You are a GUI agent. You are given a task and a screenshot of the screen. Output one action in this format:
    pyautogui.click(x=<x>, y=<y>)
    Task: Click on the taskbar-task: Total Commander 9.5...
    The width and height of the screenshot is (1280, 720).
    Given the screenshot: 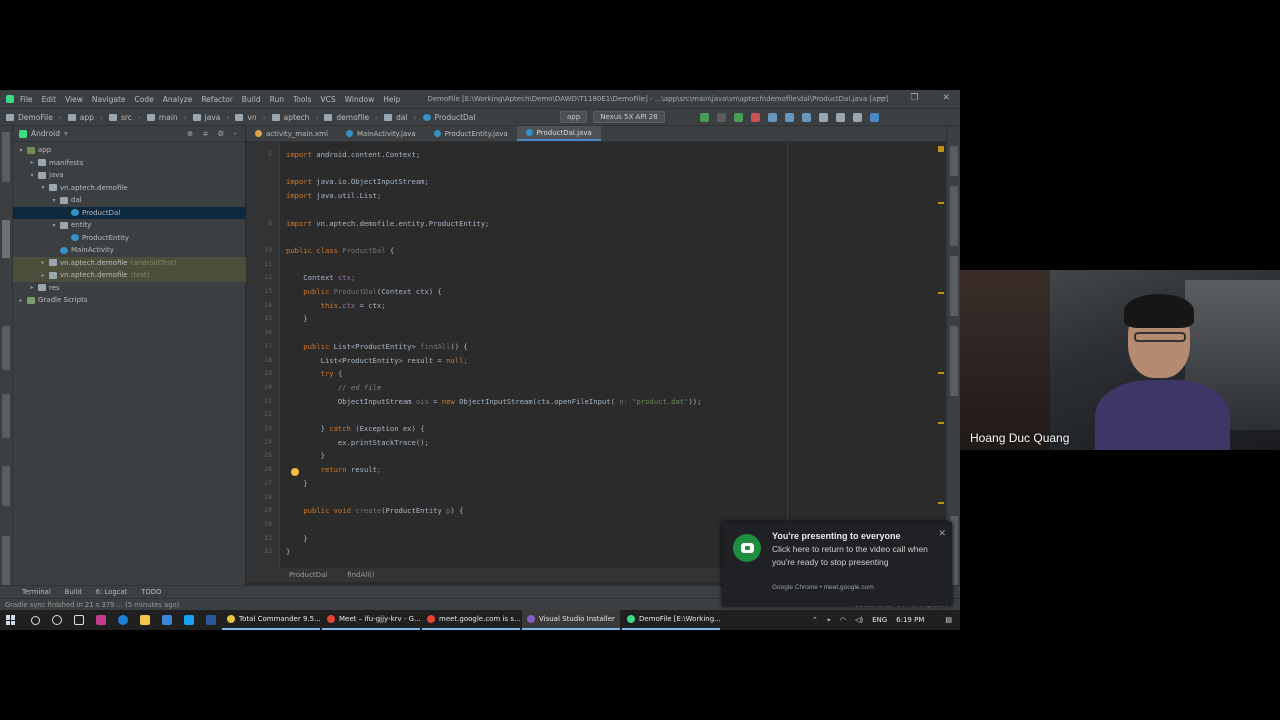 What is the action you would take?
    pyautogui.click(x=271, y=620)
    